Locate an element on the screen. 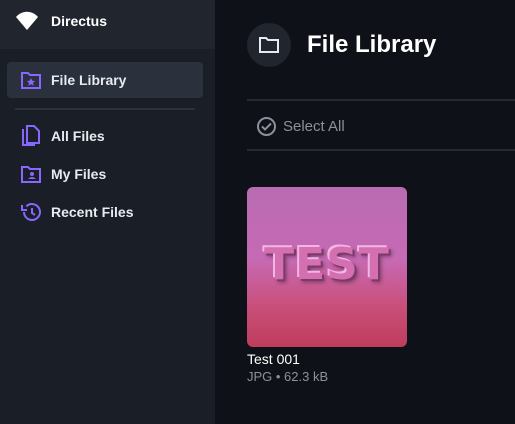 The width and height of the screenshot is (515, 424). header-folder-icon-button is located at coordinates (269, 45).